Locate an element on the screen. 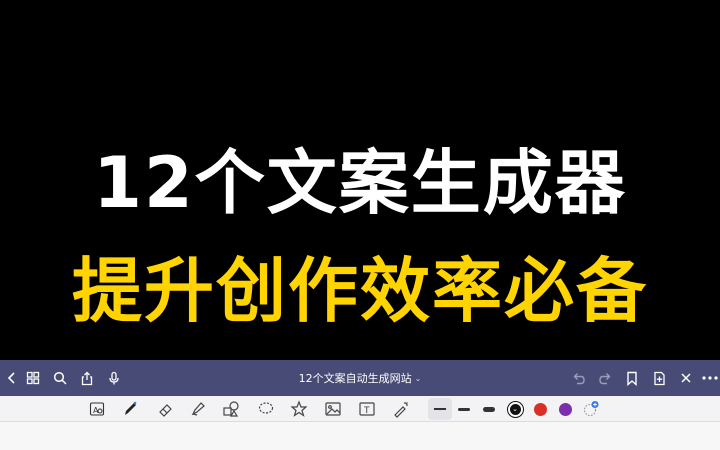 The image size is (720, 450). undo-icon is located at coordinates (578, 378).